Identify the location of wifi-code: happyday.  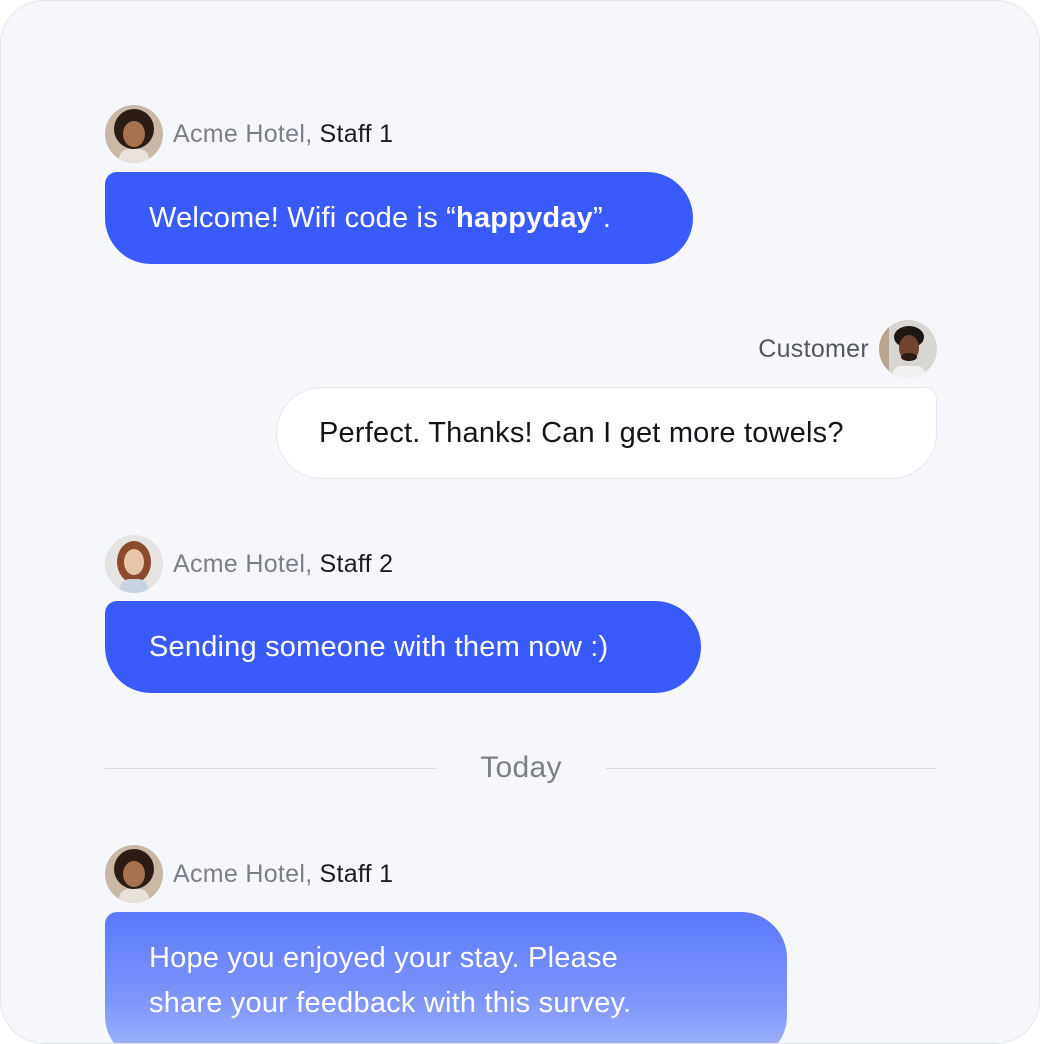
(525, 217).